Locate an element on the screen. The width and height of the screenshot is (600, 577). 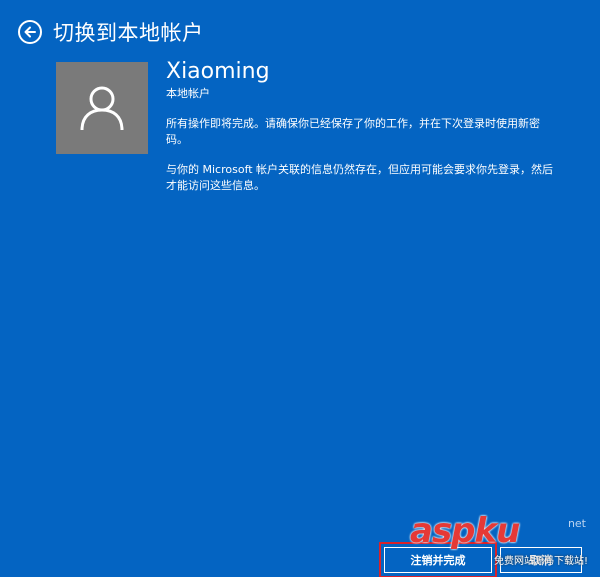
watermark-suffix: net is located at coordinates (576, 523).